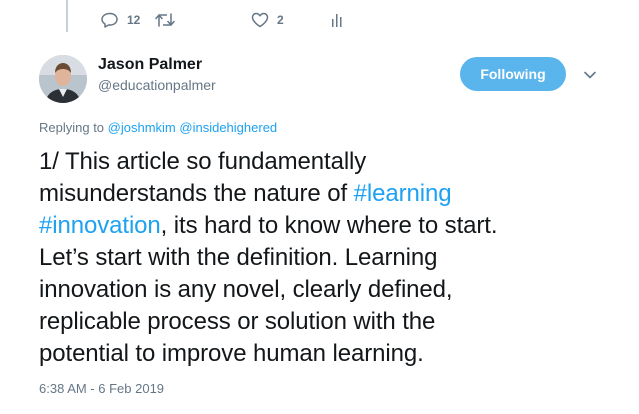 This screenshot has width=639, height=414. What do you see at coordinates (142, 127) in the screenshot?
I see `mention-link: @joshmkim` at bounding box center [142, 127].